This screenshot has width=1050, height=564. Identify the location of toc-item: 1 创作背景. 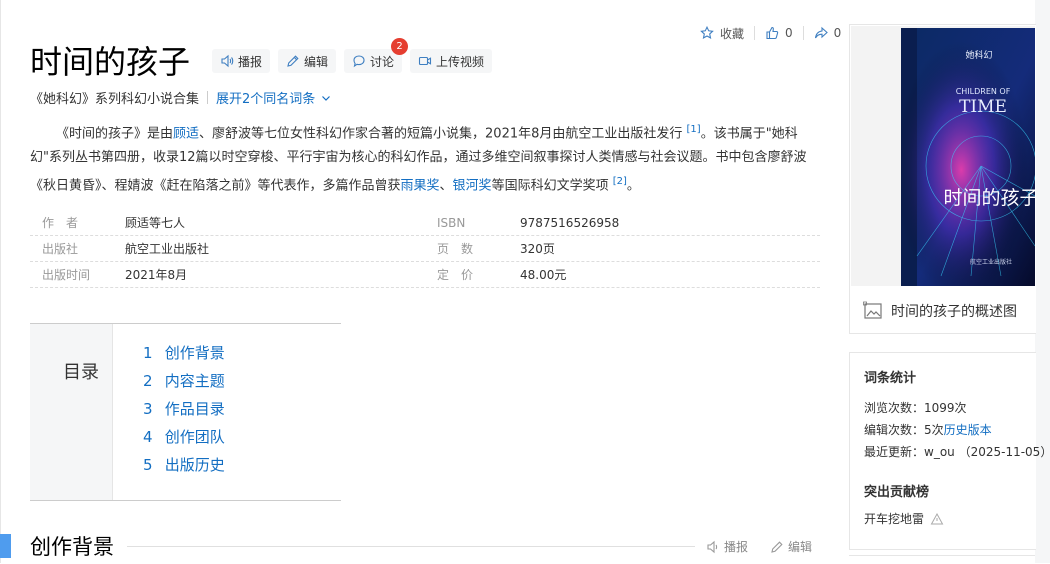
(184, 355).